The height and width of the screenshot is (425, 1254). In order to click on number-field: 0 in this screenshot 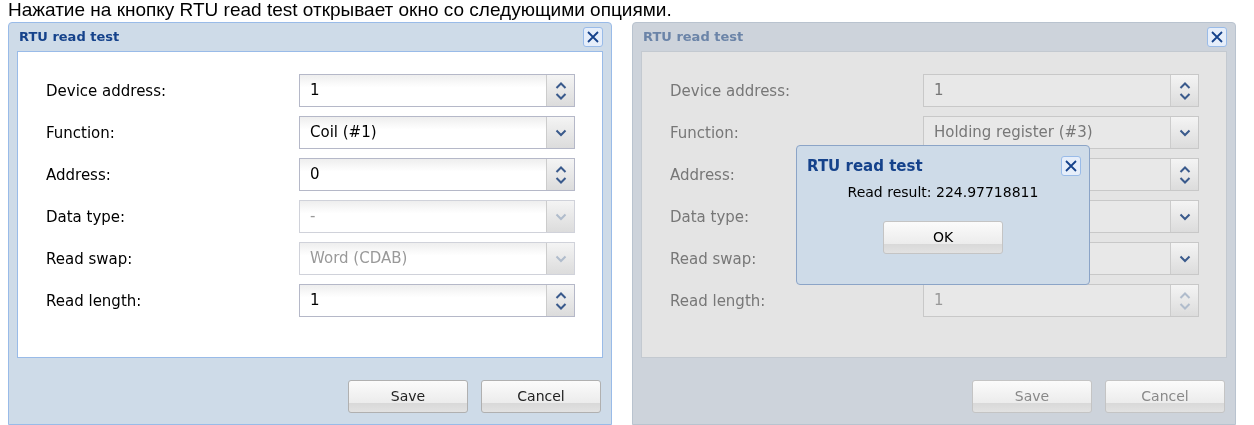, I will do `click(437, 174)`.